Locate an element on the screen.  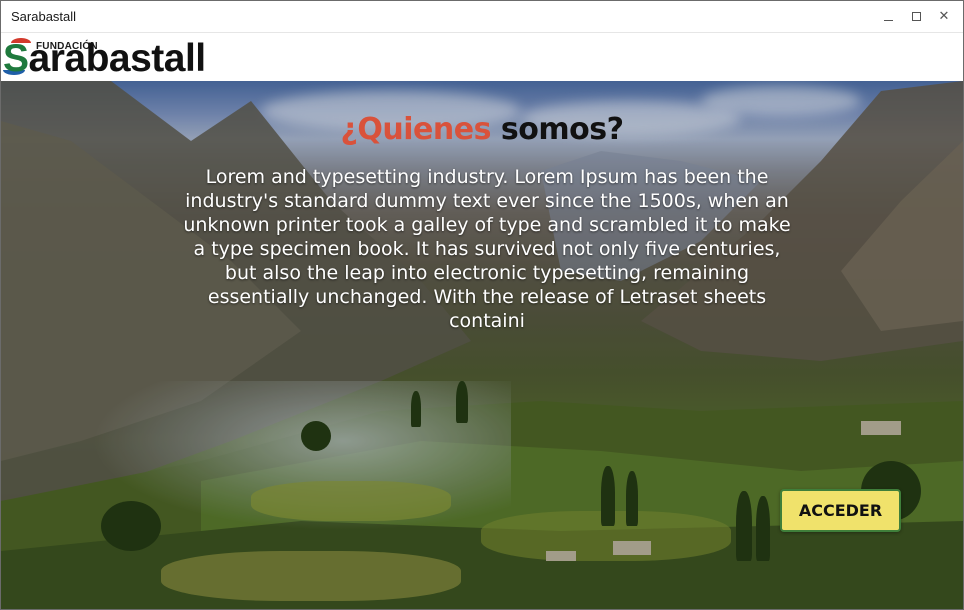
close-icon: ✕ is located at coordinates (944, 16).